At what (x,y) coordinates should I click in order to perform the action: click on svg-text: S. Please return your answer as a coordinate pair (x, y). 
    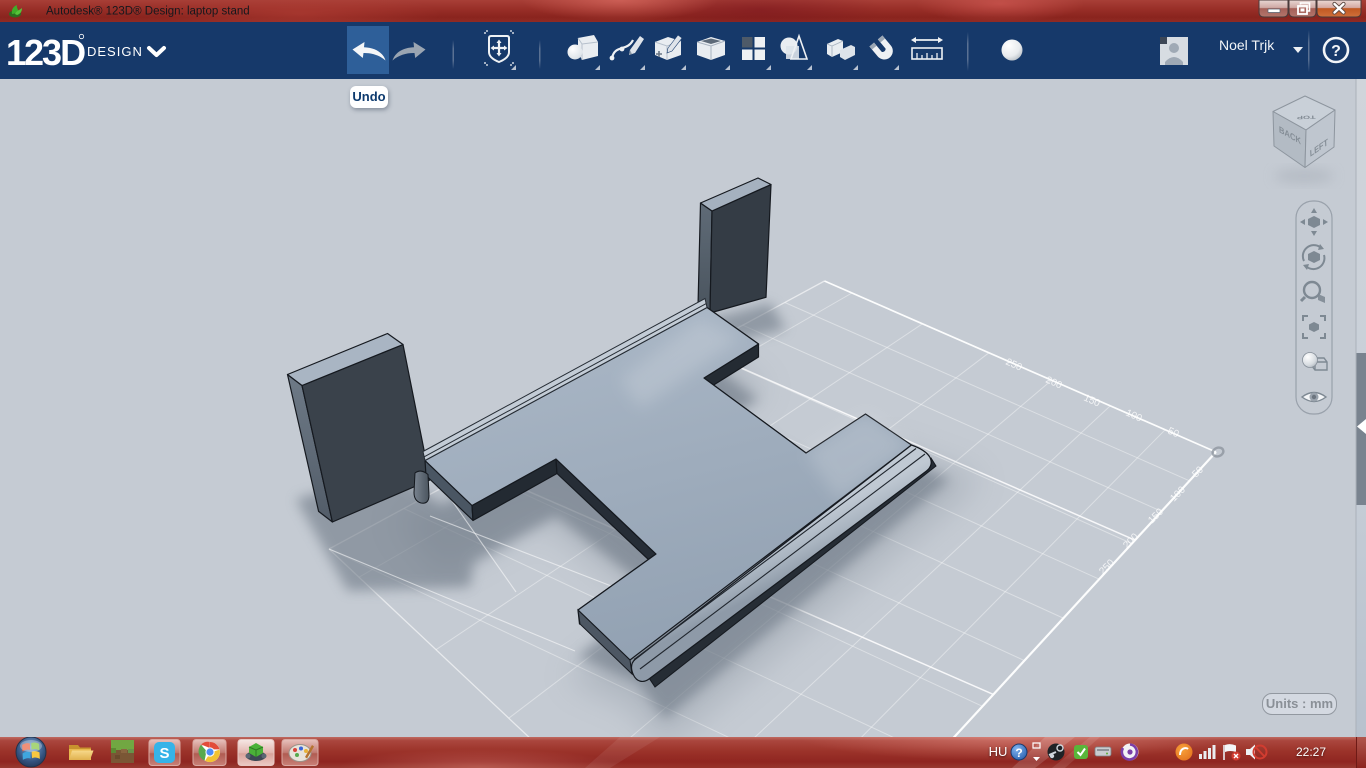
    Looking at the image, I should click on (164, 753).